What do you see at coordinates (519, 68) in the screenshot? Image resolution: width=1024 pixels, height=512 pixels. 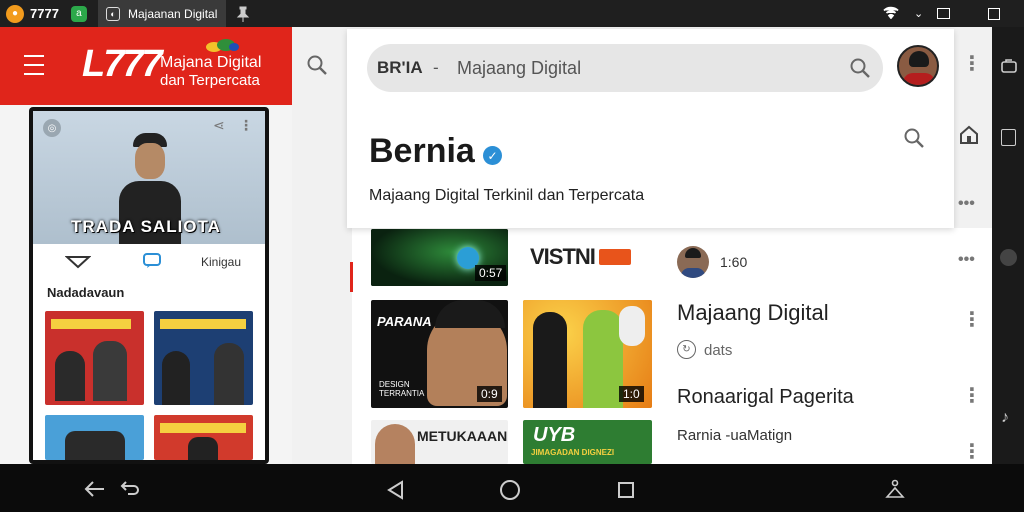 I see `search-query-text: Majaang Digital` at bounding box center [519, 68].